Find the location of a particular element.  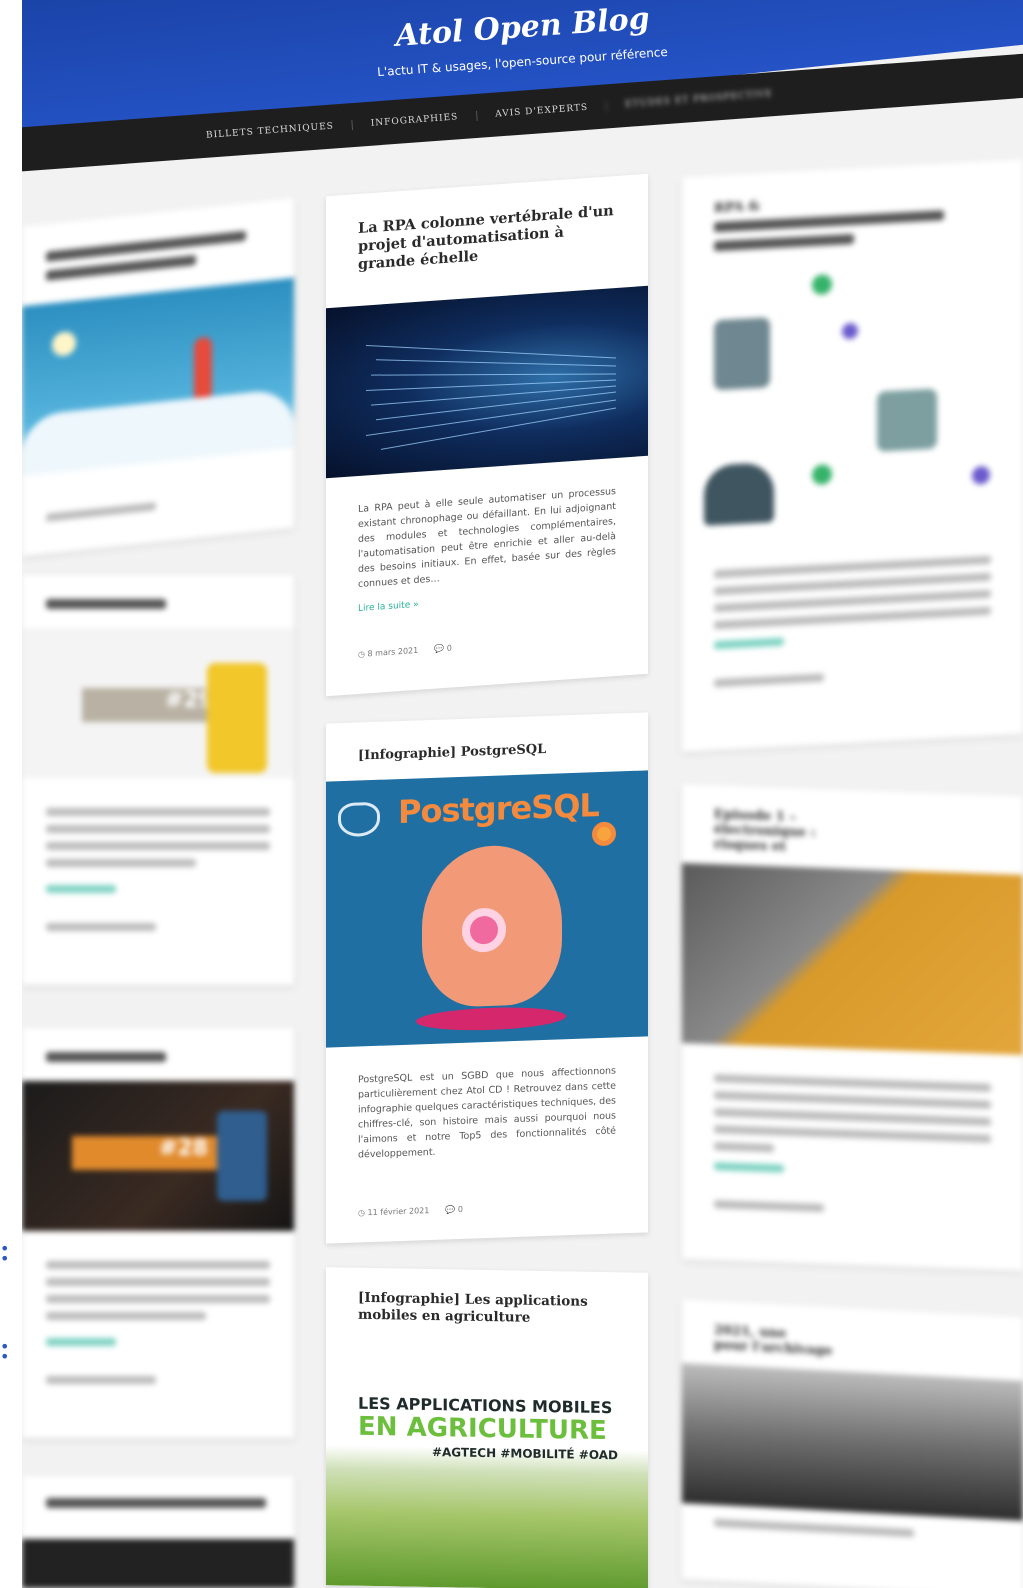

nav-item-etudes: ETUDES ET PROSPECTIVE is located at coordinates (698, 99).